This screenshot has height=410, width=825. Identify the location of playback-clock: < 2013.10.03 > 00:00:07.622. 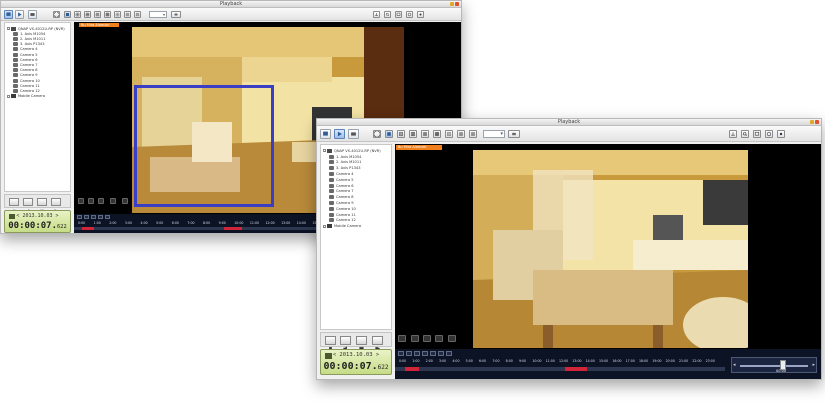
(356, 362).